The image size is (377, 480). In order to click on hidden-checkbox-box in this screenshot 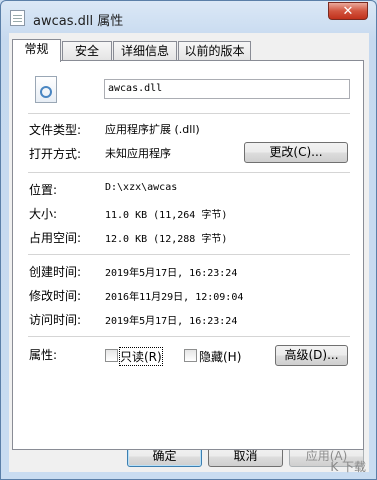, I will do `click(190, 355)`.